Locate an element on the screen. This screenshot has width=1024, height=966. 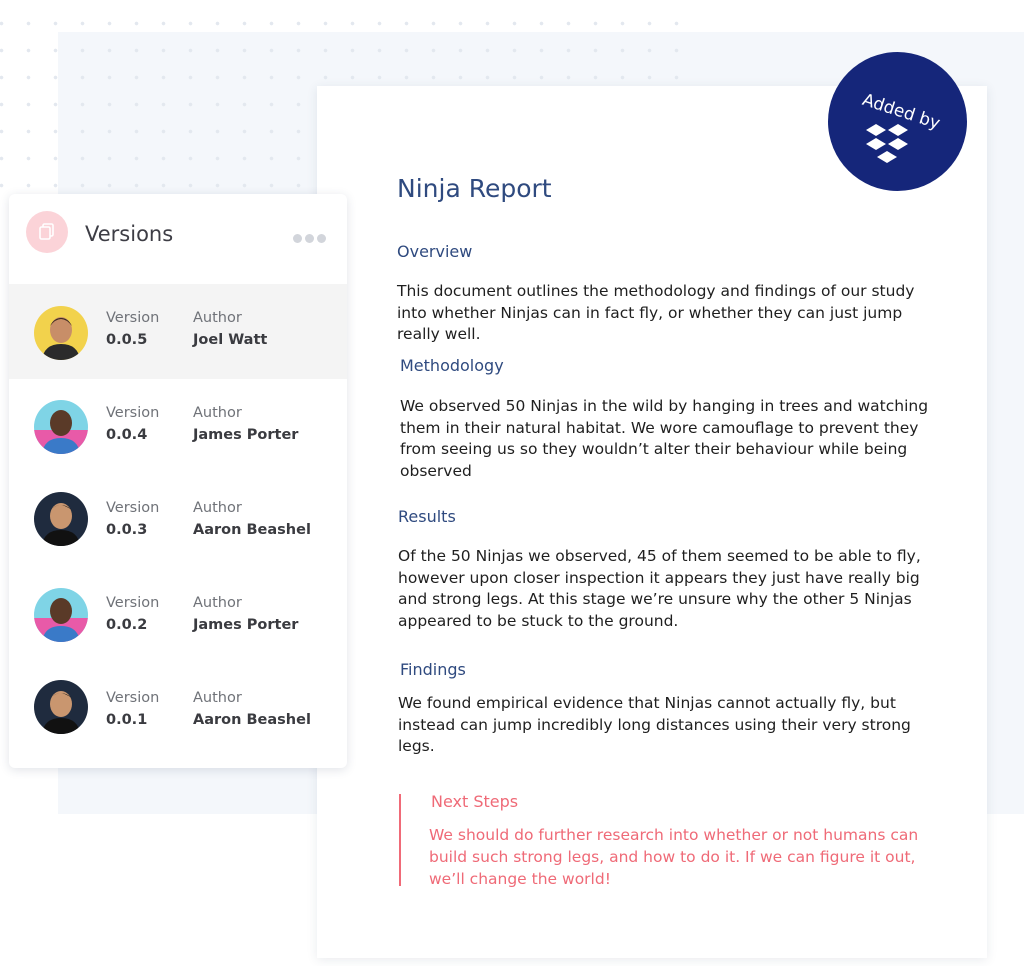
version-number: 0.0.2 is located at coordinates (127, 625).